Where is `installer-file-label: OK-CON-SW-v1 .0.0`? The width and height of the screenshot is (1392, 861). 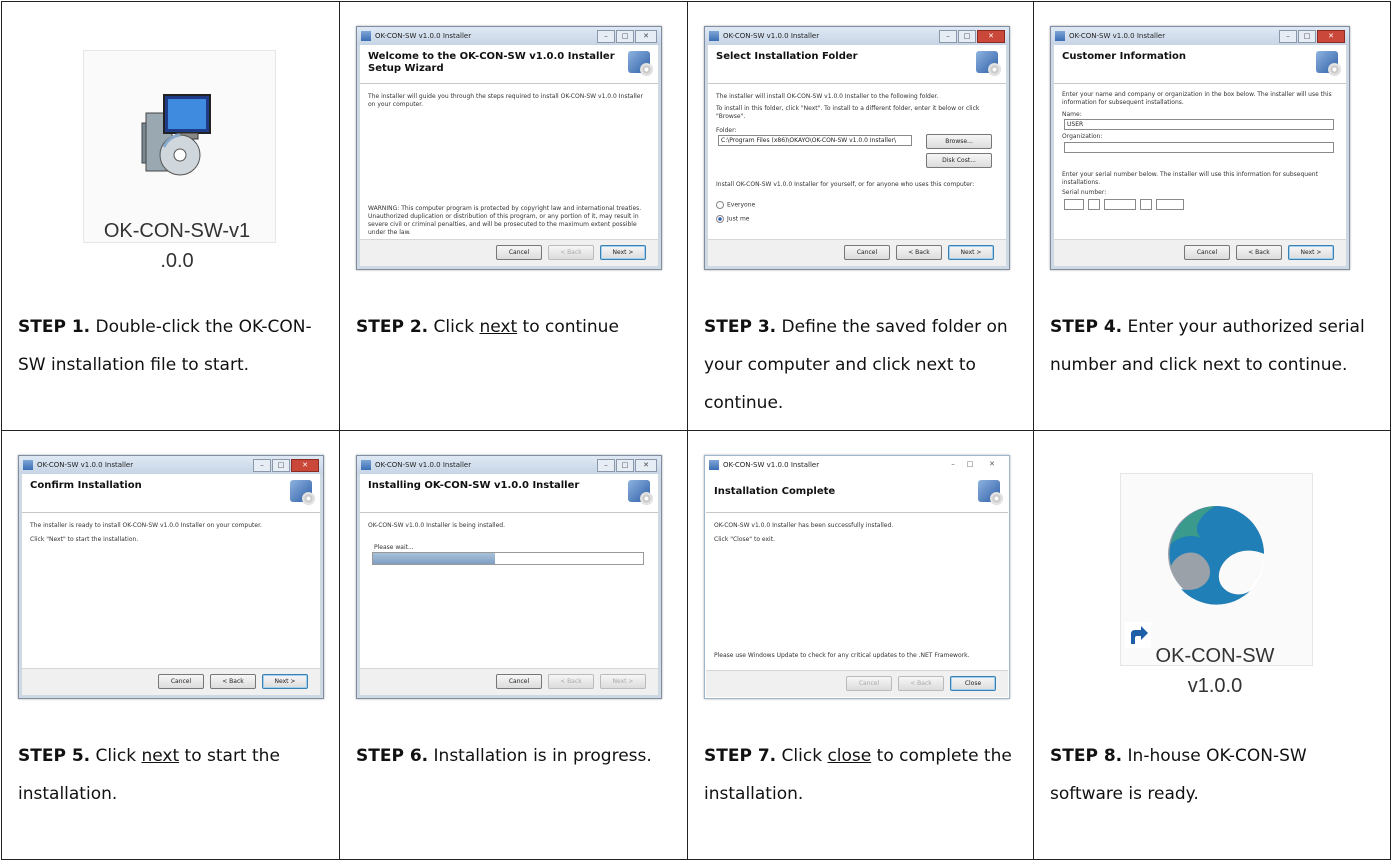 installer-file-label: OK-CON-SW-v1 .0.0 is located at coordinates (177, 246).